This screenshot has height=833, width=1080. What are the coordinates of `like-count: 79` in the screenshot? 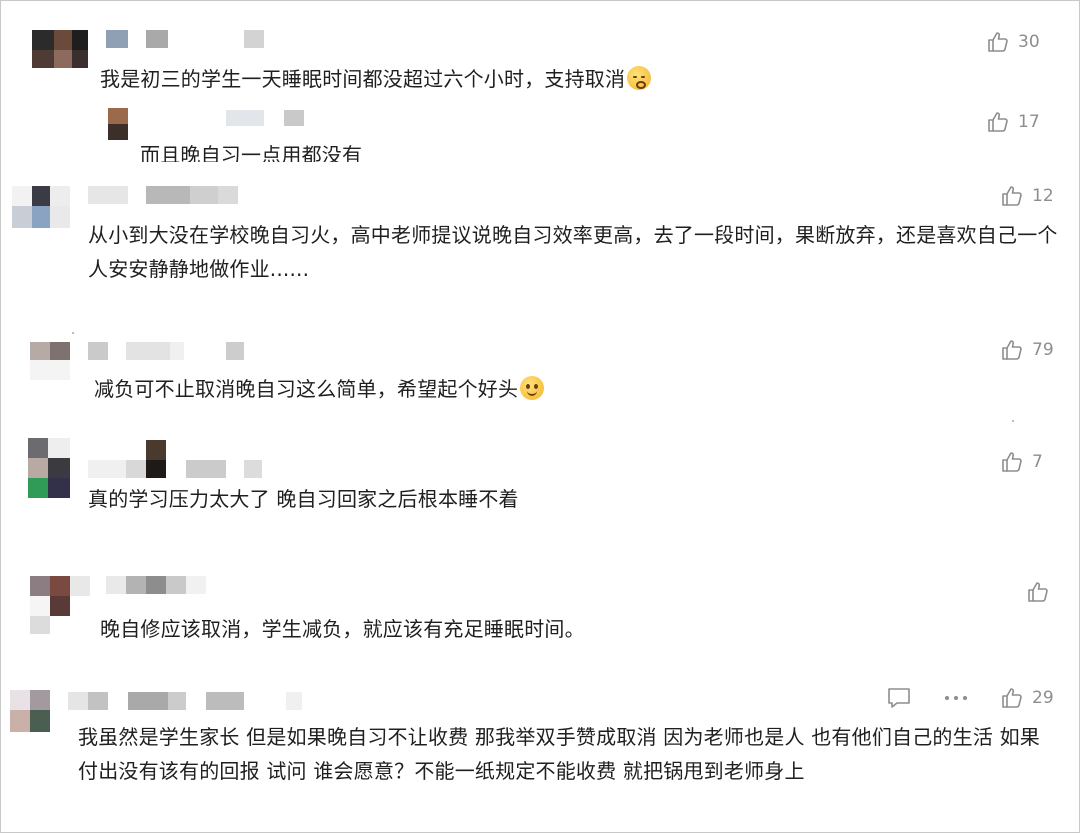 It's located at (1043, 350).